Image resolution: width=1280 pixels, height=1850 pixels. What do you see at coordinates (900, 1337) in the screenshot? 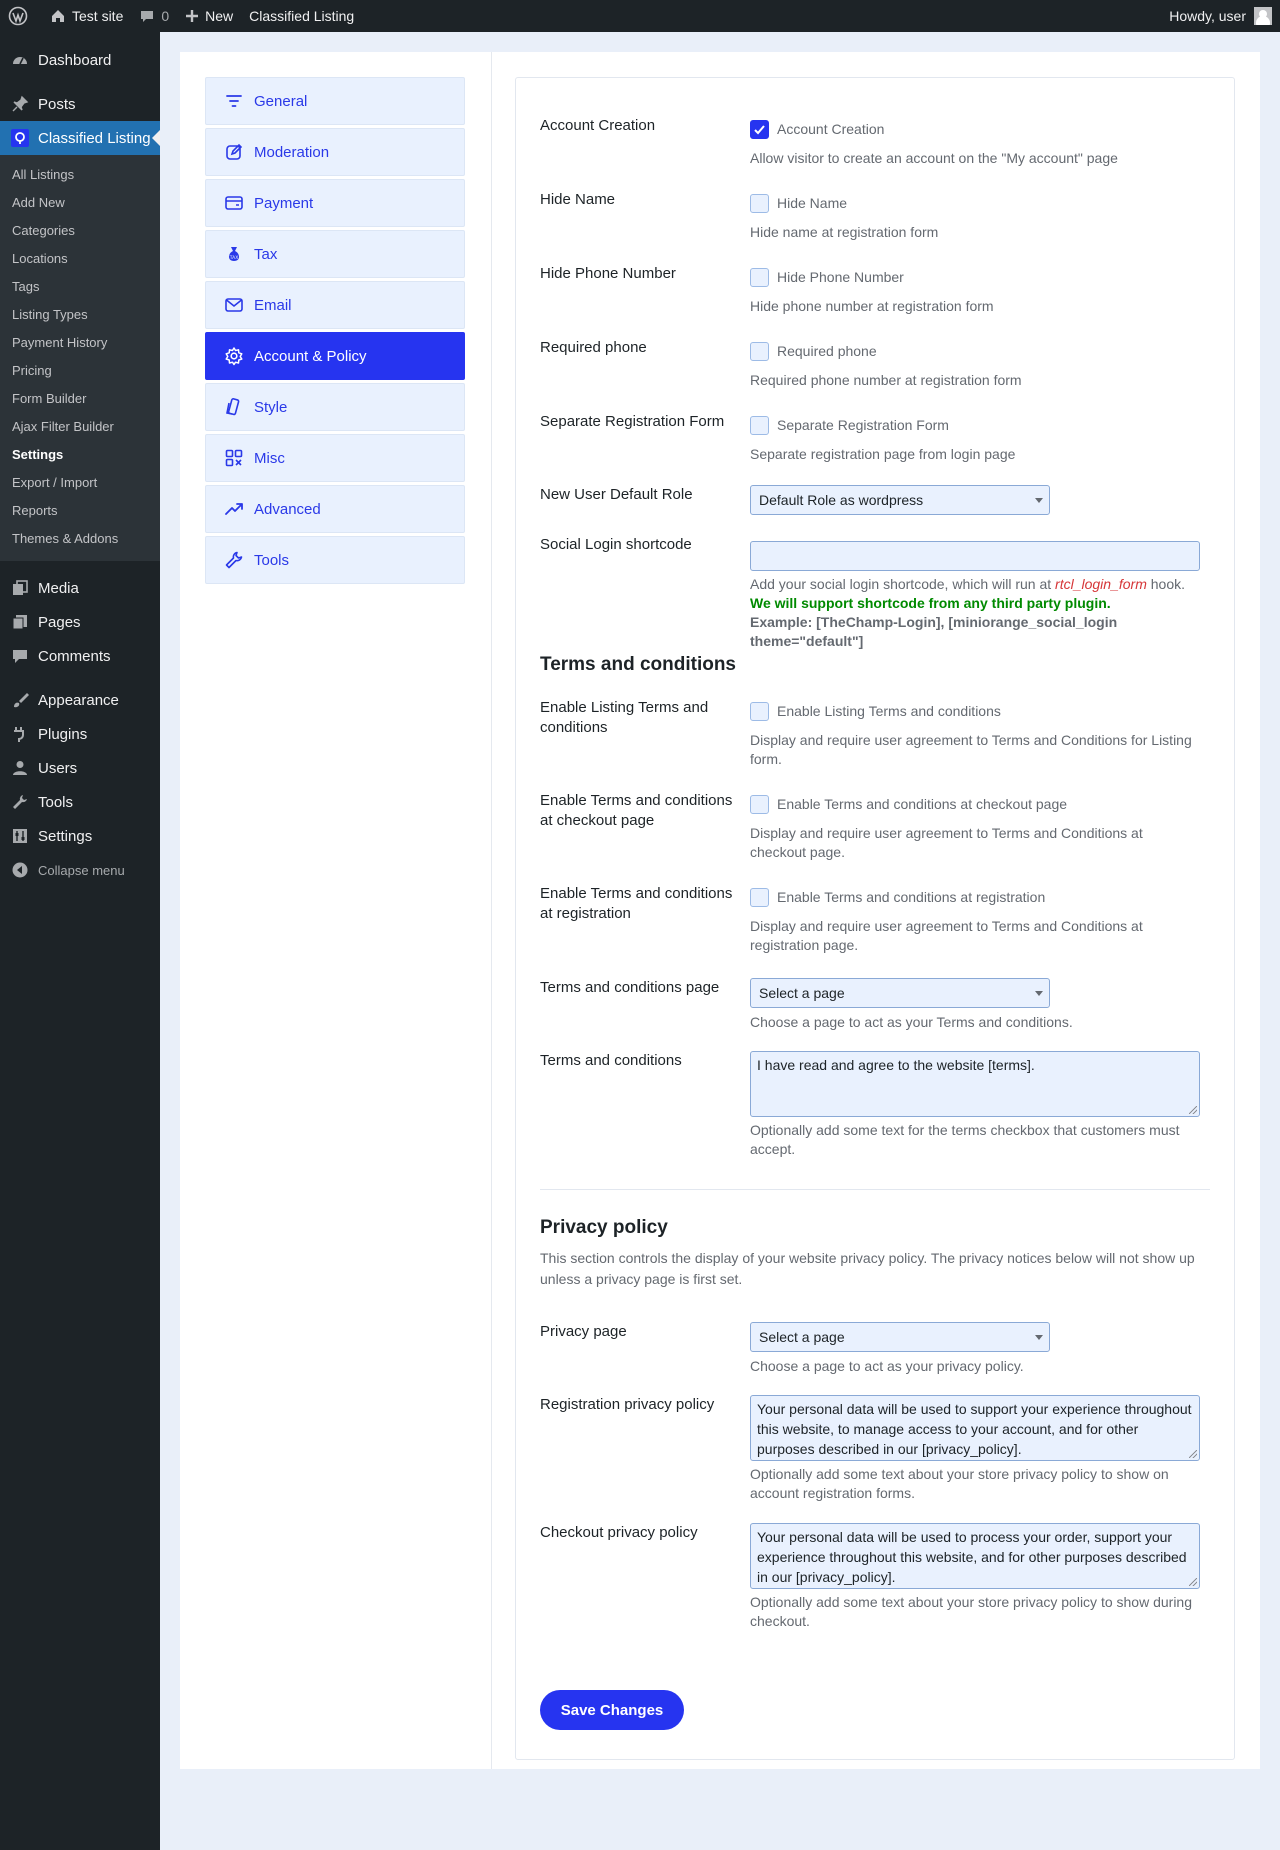
I see `privacy-page-select: Select a page` at bounding box center [900, 1337].